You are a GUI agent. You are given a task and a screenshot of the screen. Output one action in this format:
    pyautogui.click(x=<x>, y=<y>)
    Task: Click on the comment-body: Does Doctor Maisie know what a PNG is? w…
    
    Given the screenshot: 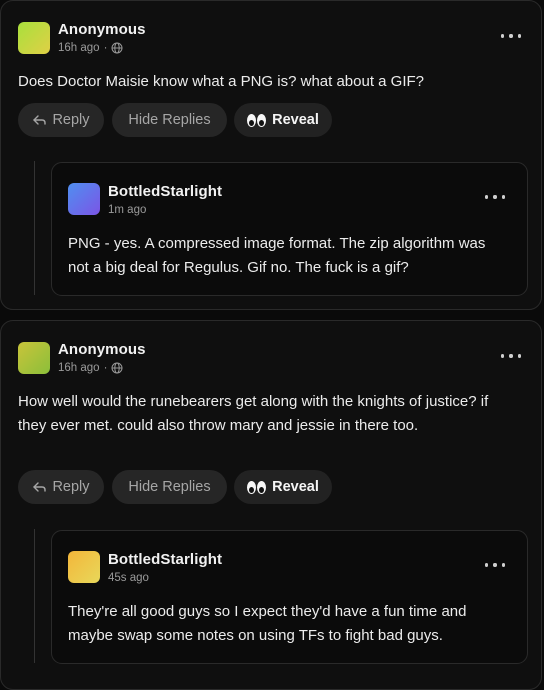 What is the action you would take?
    pyautogui.click(x=221, y=81)
    